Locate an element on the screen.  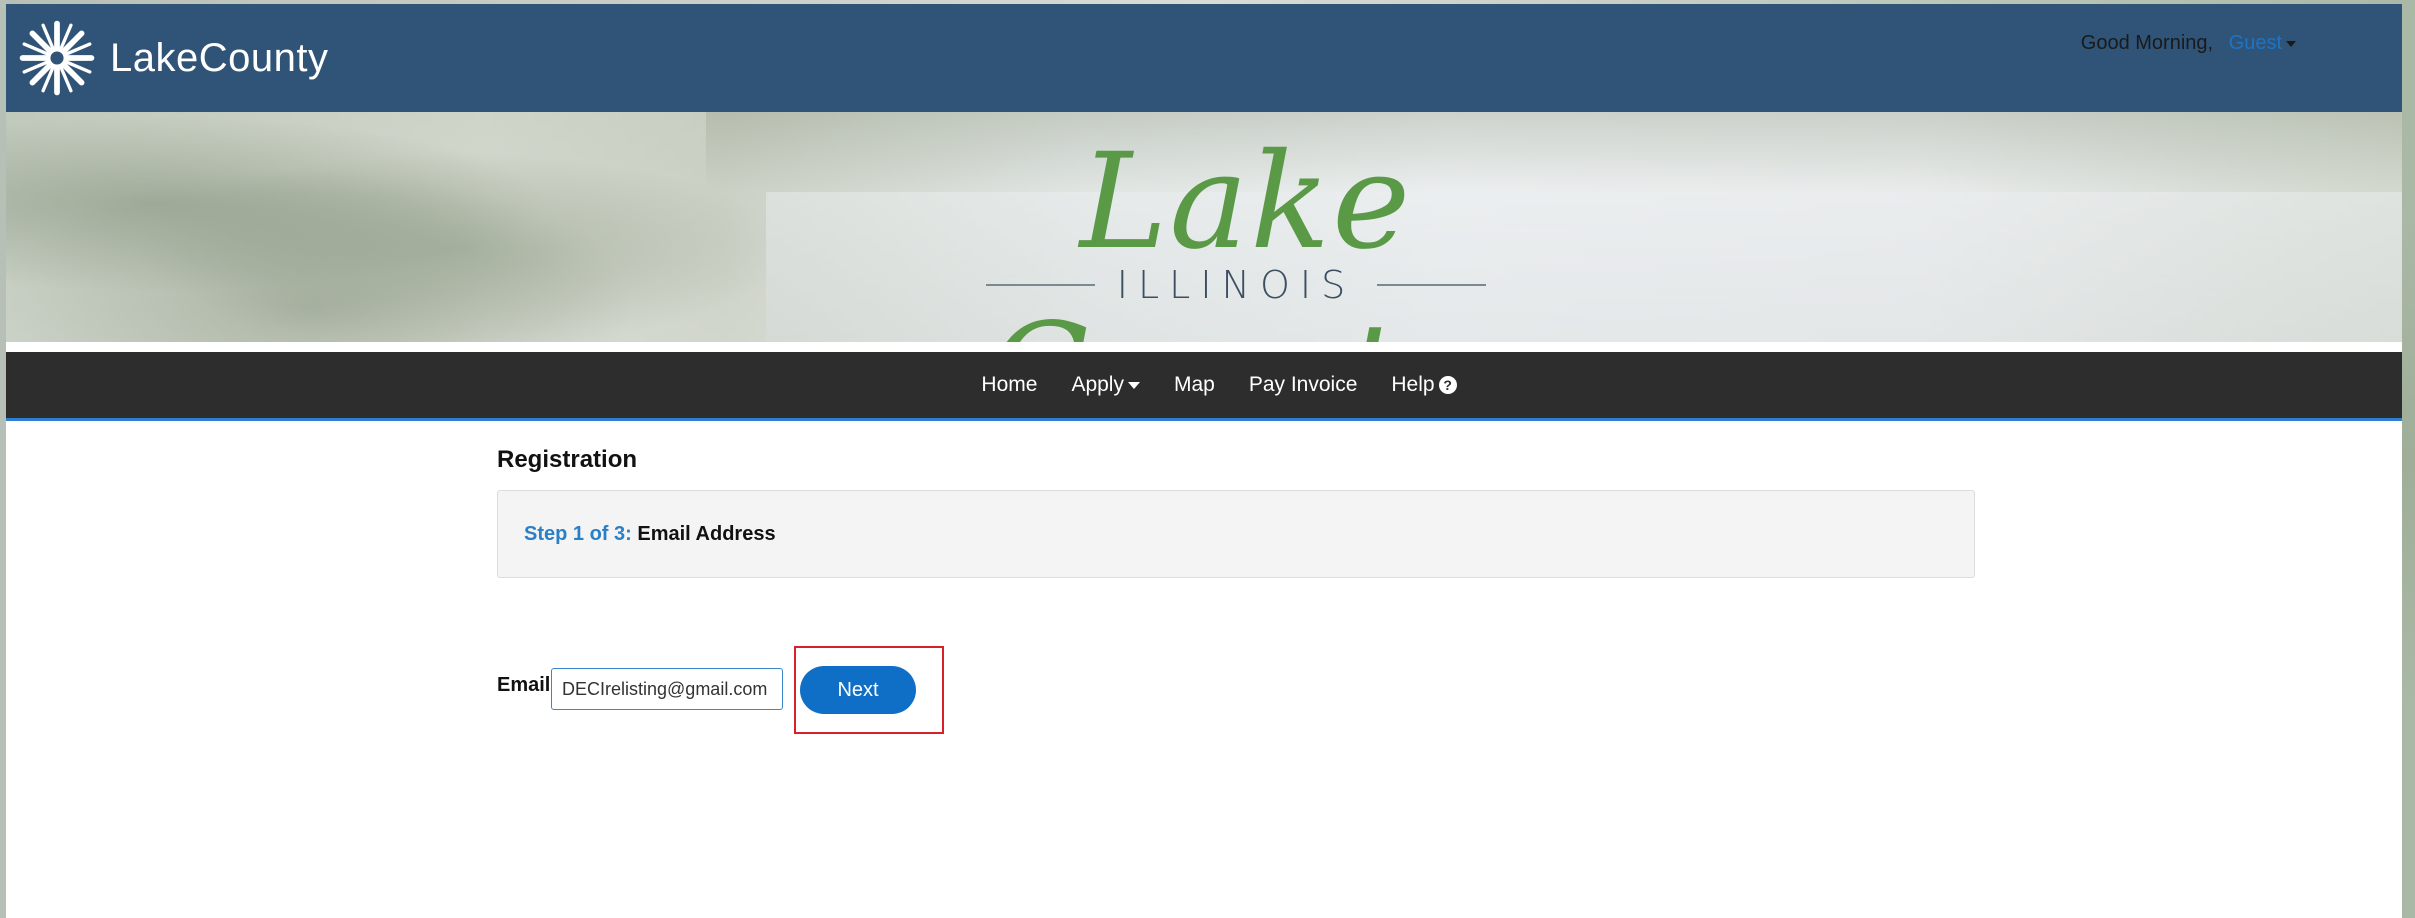
nav-home: Home is located at coordinates (1009, 385).